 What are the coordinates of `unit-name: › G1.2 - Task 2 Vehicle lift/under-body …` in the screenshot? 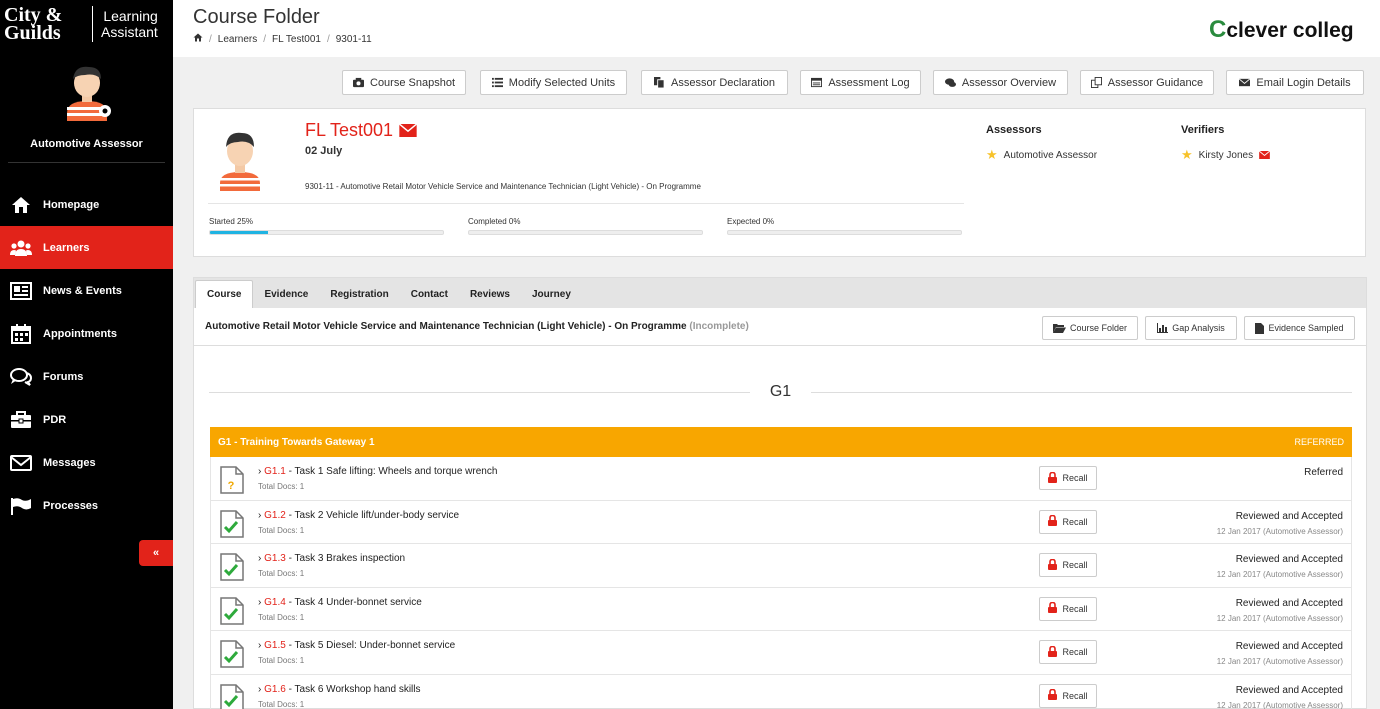 It's located at (358, 515).